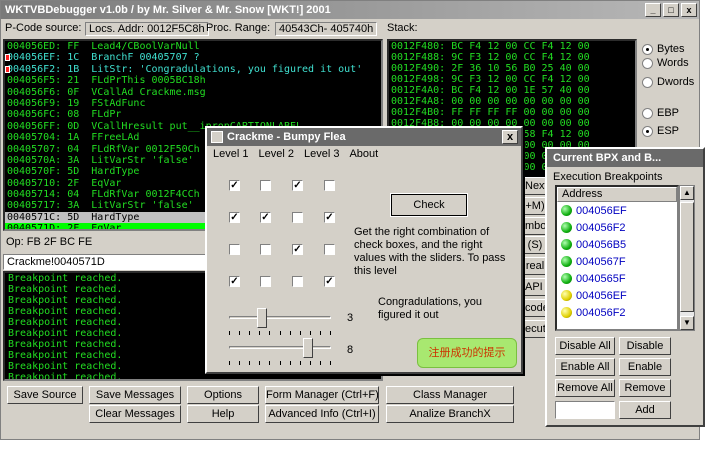 The image size is (705, 456). What do you see at coordinates (687, 323) in the screenshot?
I see `scroll-down-icon: ▼` at bounding box center [687, 323].